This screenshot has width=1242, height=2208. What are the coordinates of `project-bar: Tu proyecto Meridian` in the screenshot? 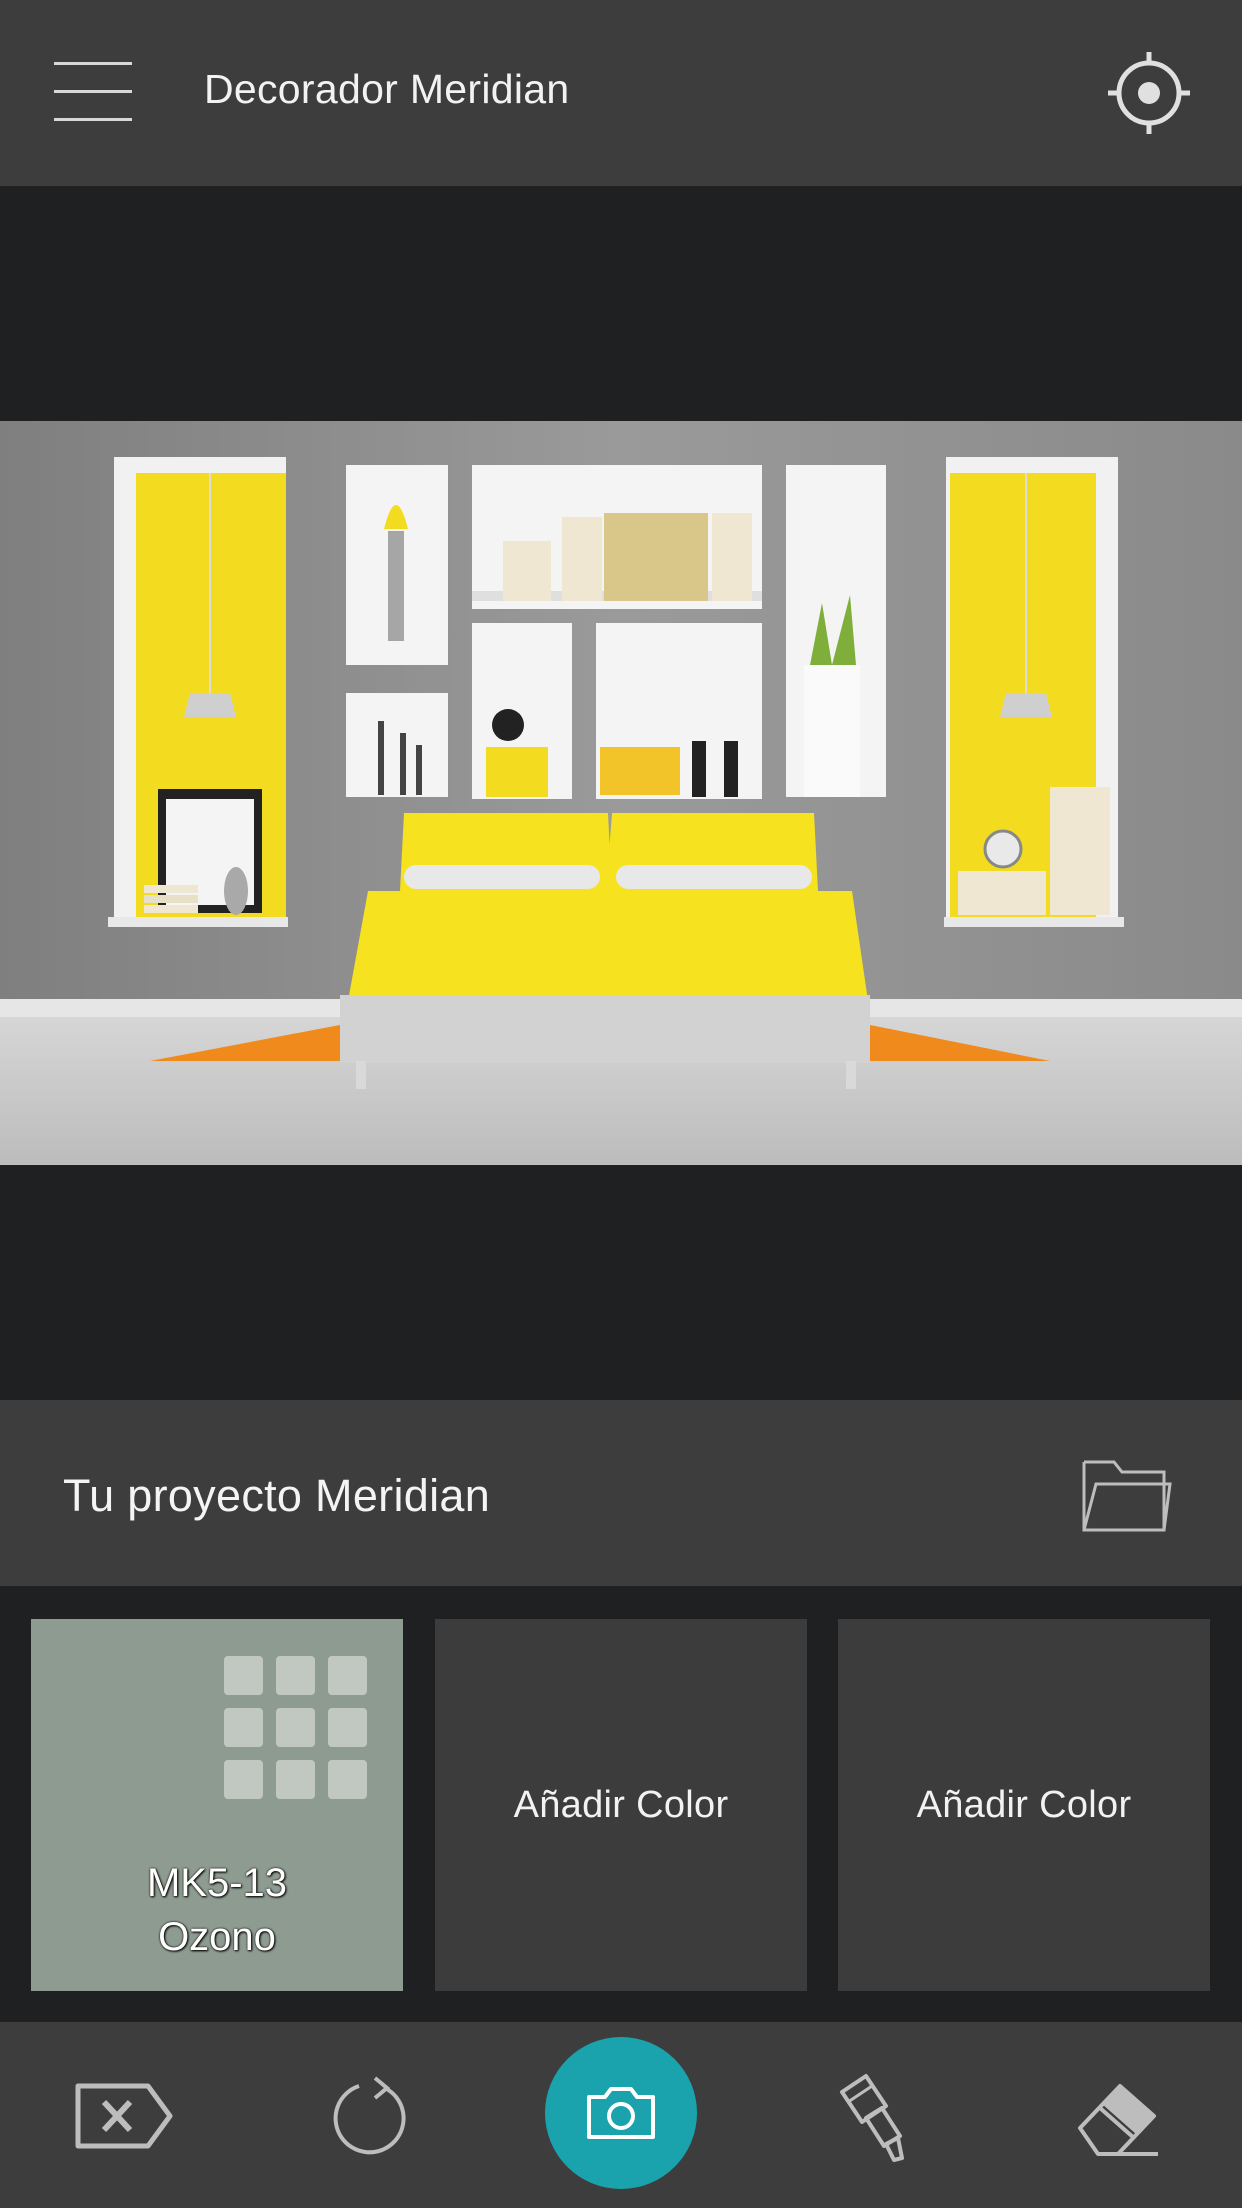 It's located at (621, 1493).